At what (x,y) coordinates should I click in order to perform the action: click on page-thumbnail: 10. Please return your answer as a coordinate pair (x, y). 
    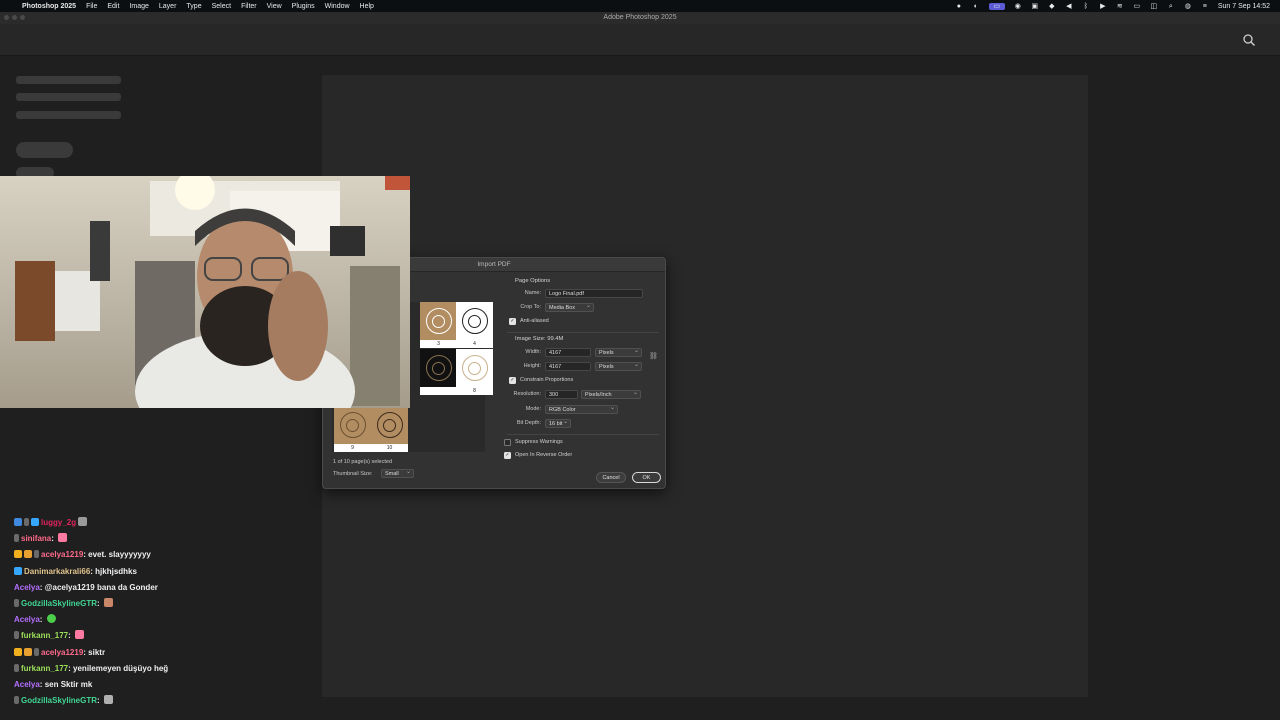
    Looking at the image, I should click on (389, 429).